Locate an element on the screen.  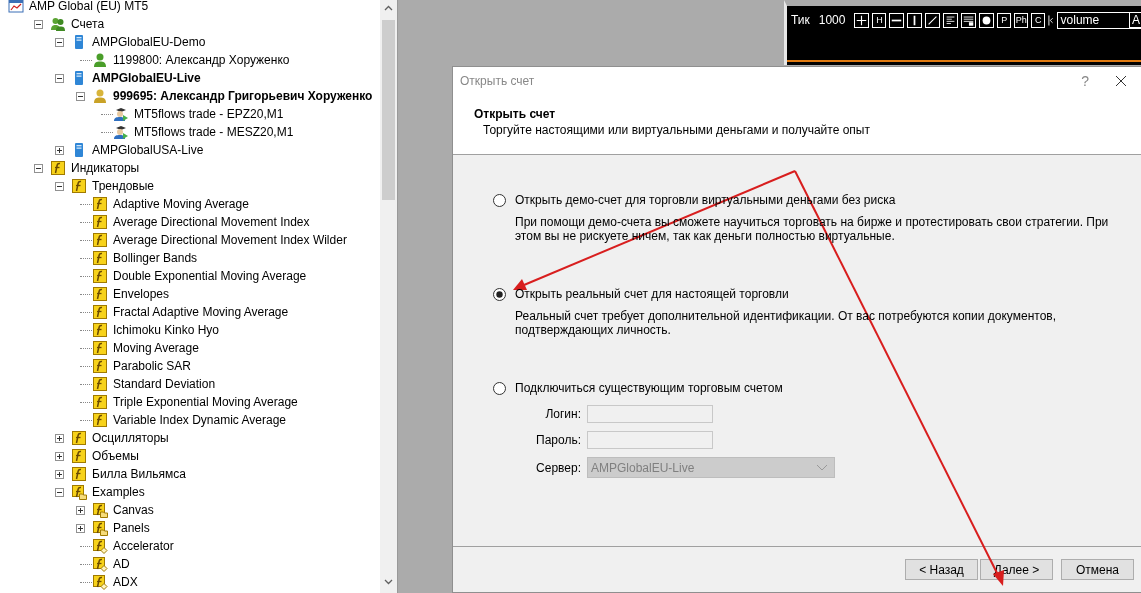
radio-checked-icon is located at coordinates (499, 294).